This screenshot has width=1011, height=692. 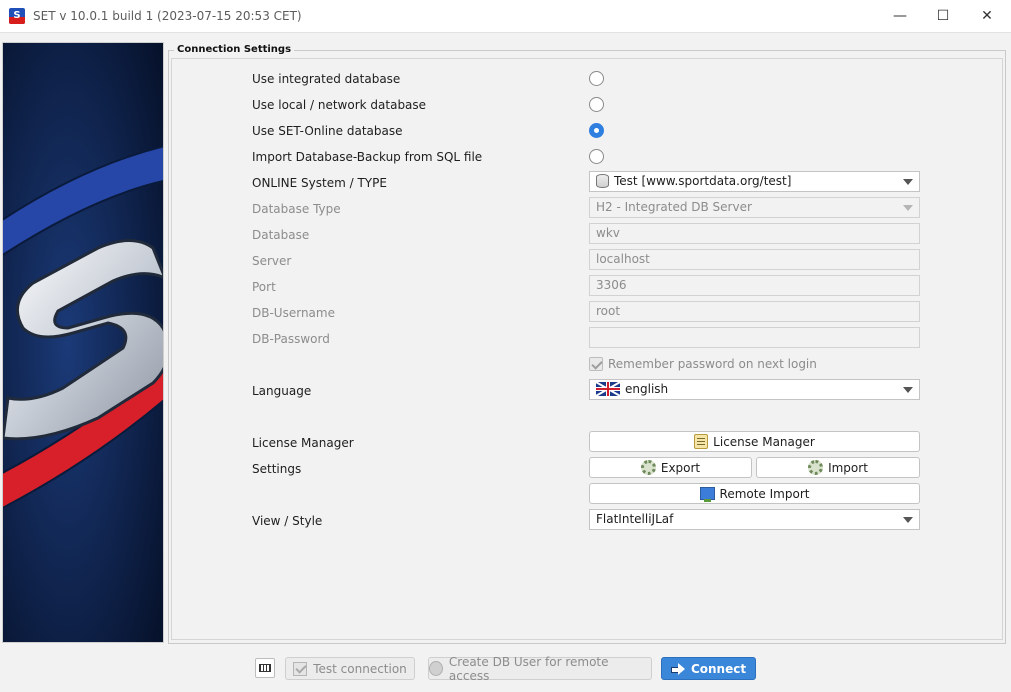 What do you see at coordinates (754, 285) in the screenshot?
I see `port-field: 3306` at bounding box center [754, 285].